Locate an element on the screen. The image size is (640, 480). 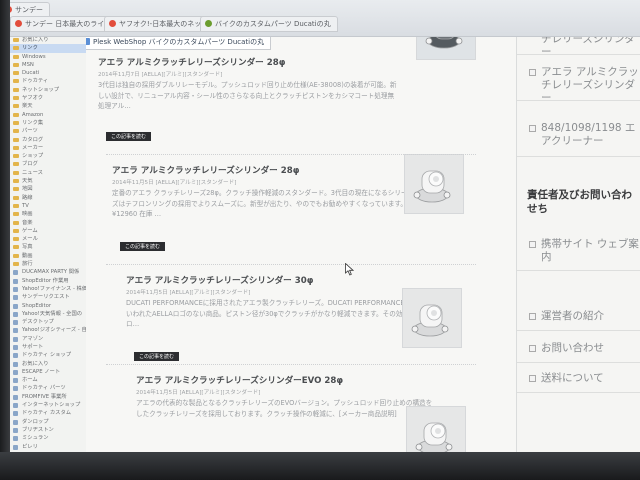
sidebar-bookmark-item: 地図 is located at coordinates (48, 189).